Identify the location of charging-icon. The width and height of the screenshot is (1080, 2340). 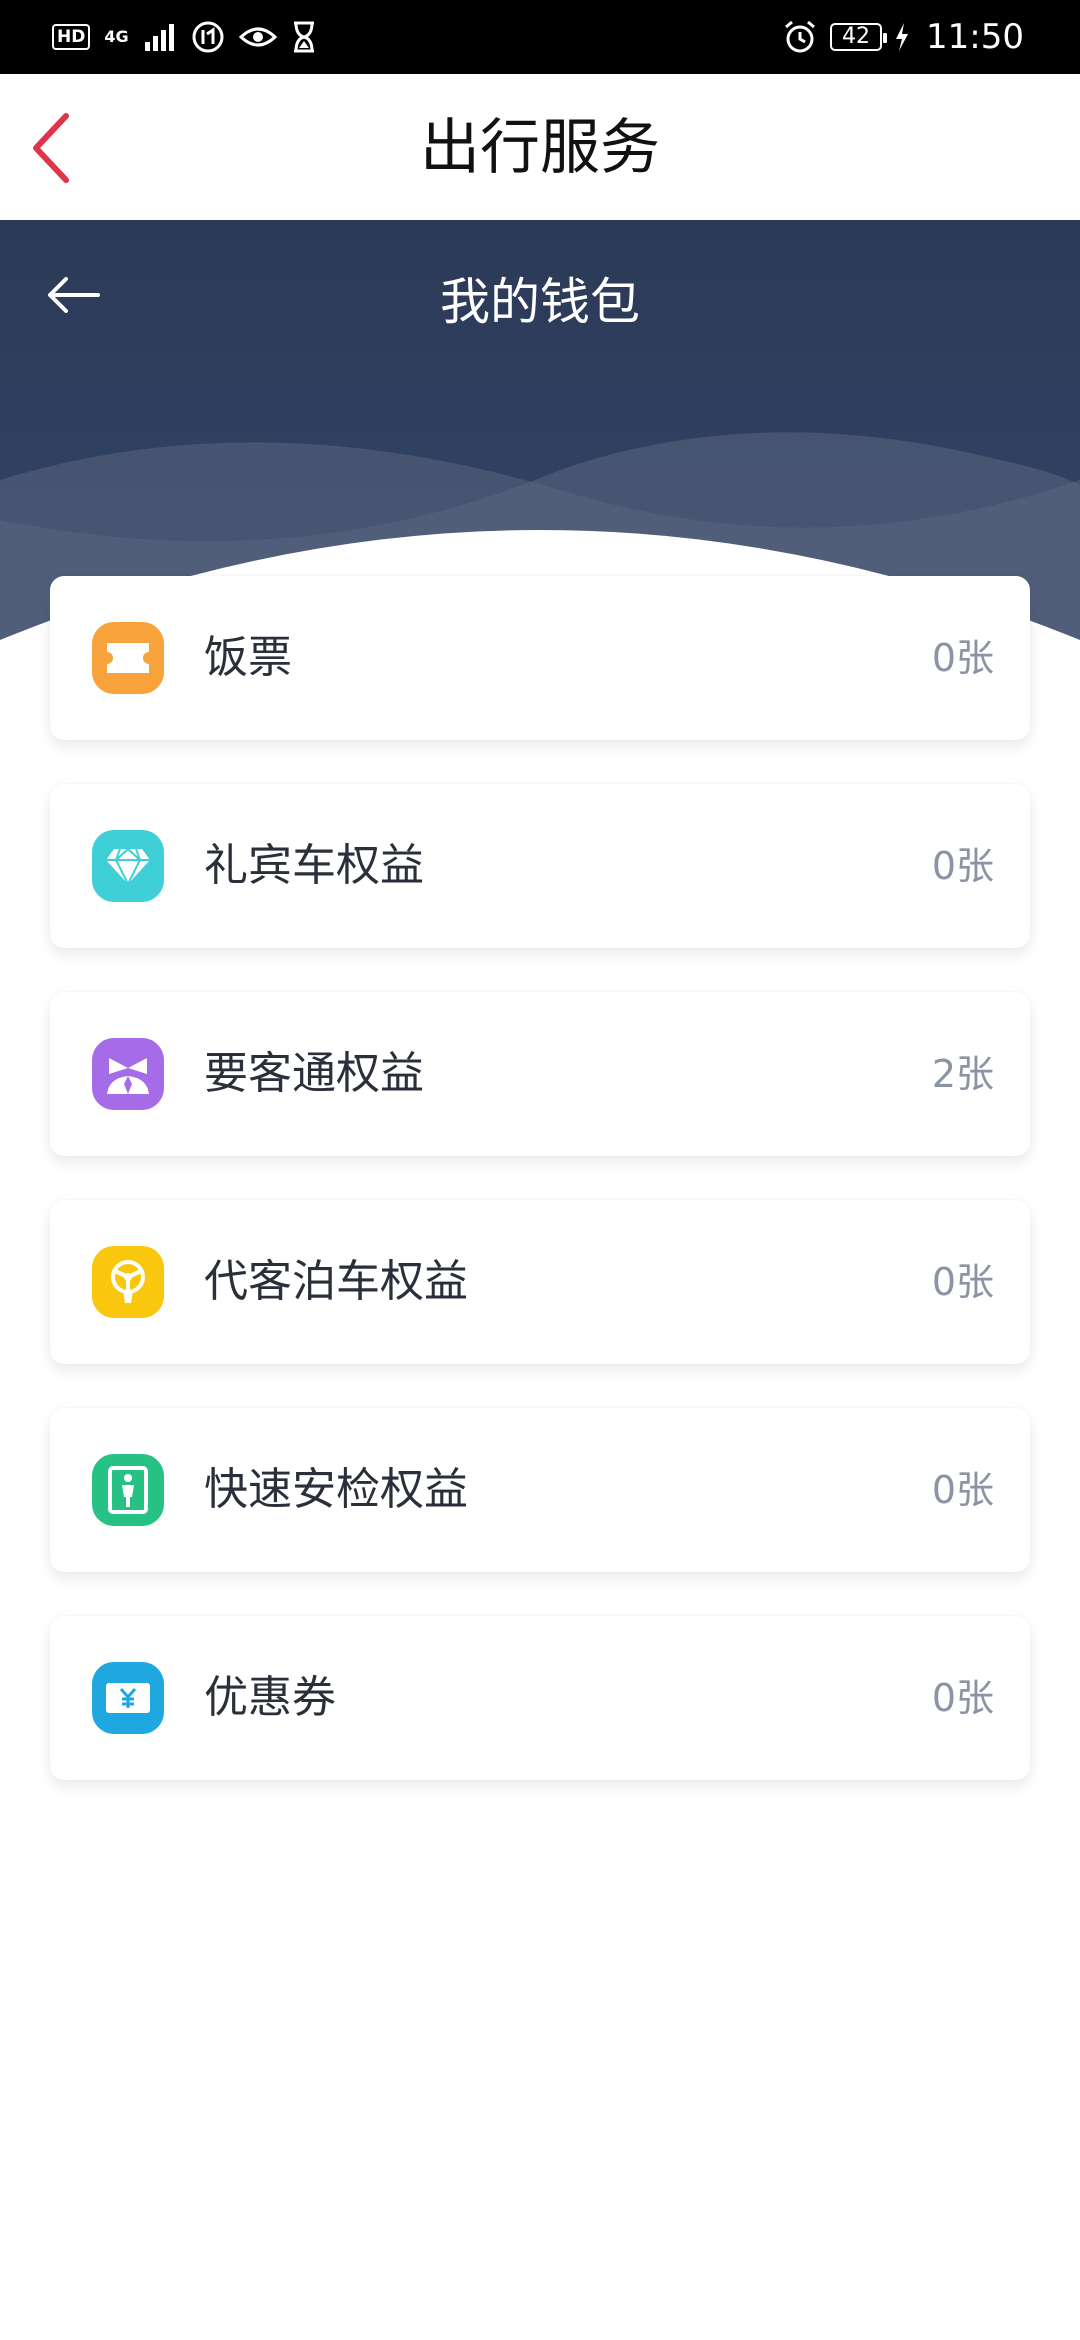
(902, 37).